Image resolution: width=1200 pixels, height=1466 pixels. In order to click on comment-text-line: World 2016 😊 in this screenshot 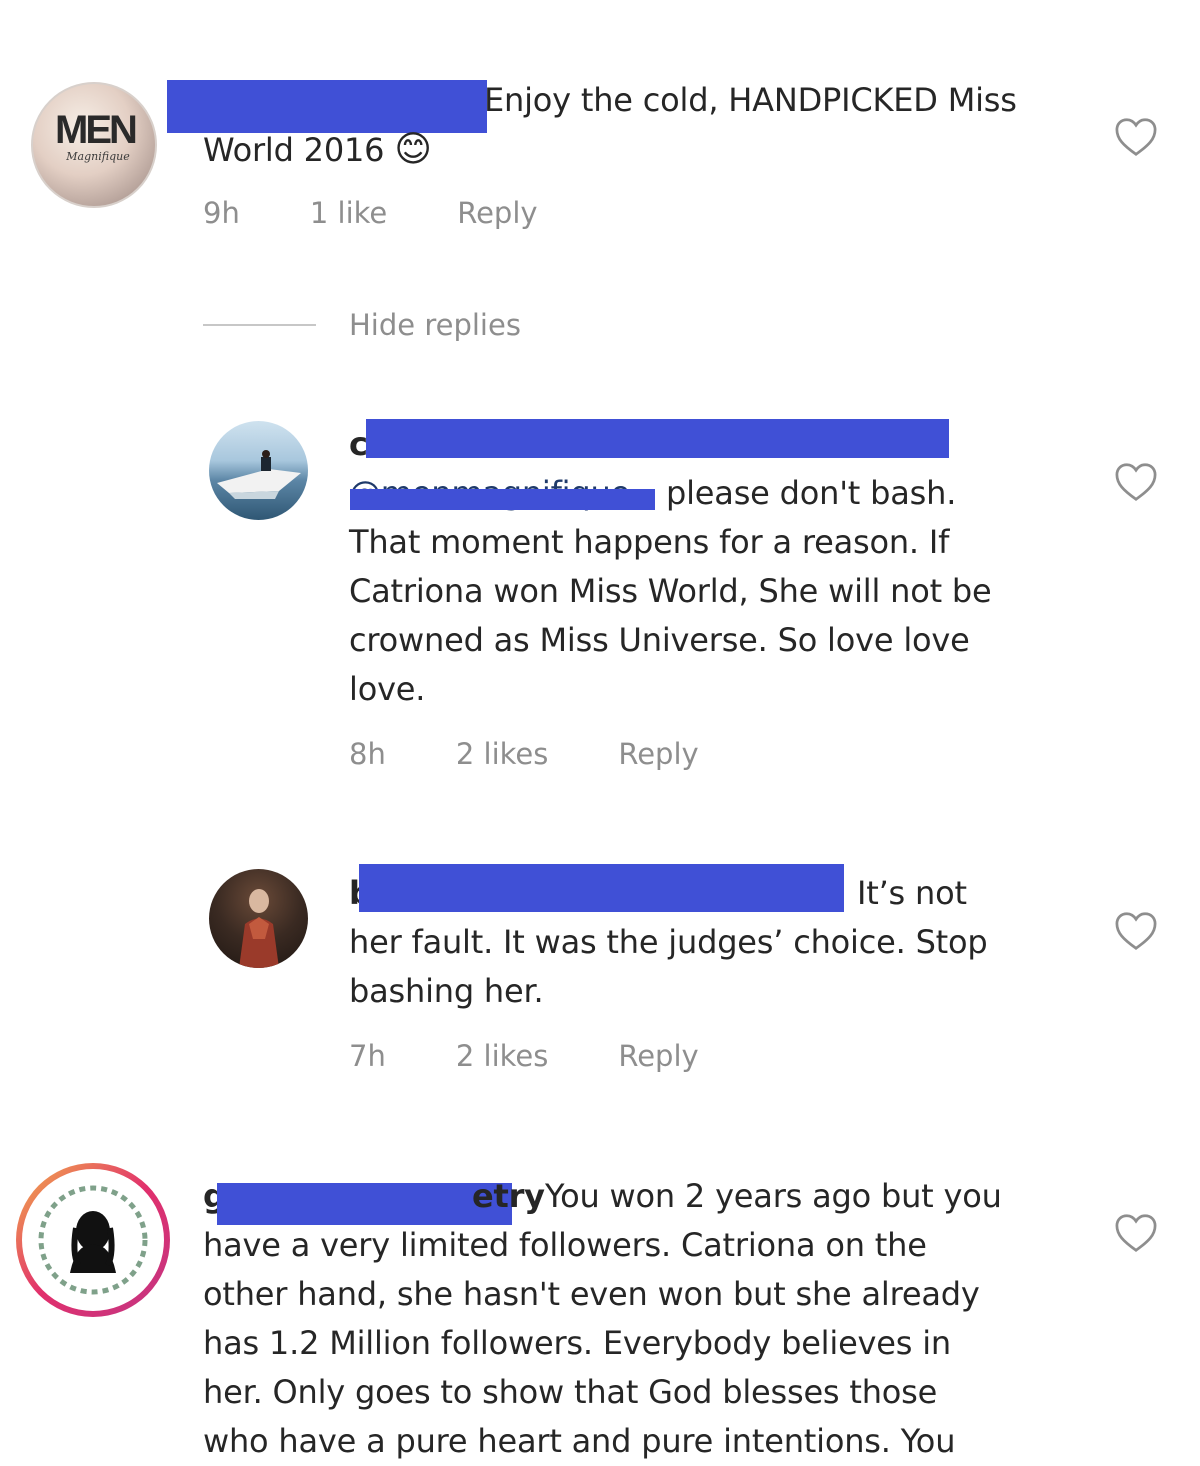, I will do `click(317, 149)`.